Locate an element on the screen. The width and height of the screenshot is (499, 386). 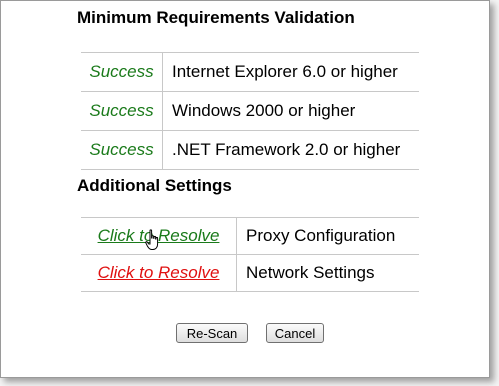
setting-label: Proxy Configuration is located at coordinates (321, 235).